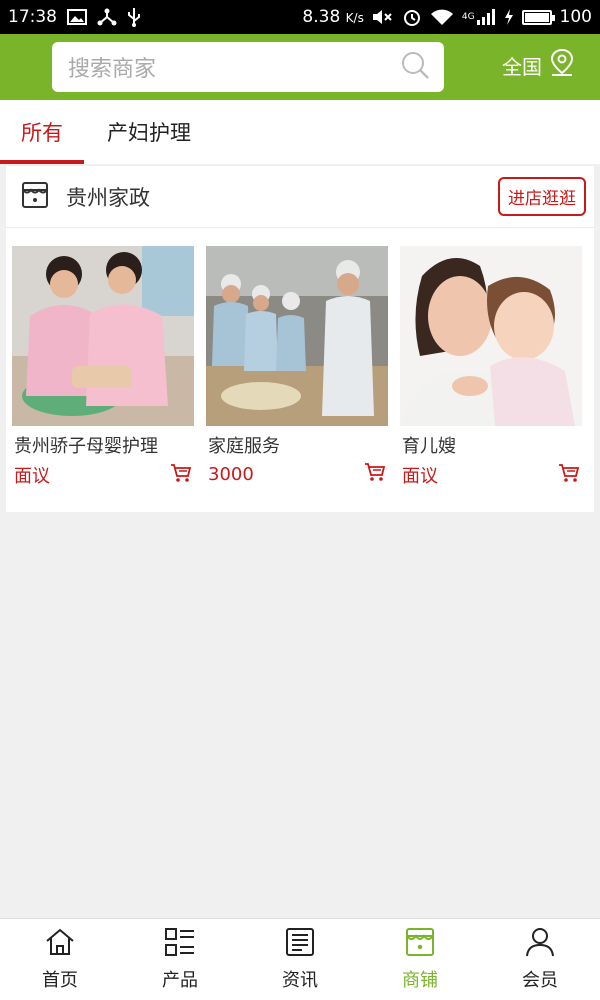 Image resolution: width=600 pixels, height=1000 pixels. What do you see at coordinates (107, 17) in the screenshot?
I see `share-notification-icon` at bounding box center [107, 17].